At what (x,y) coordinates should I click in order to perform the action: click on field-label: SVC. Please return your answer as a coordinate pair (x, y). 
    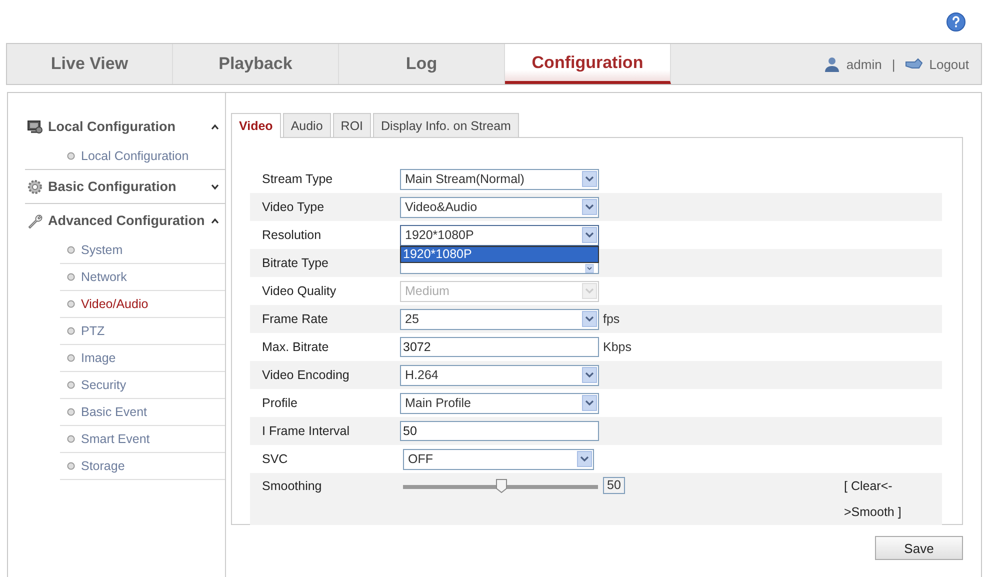
    Looking at the image, I should click on (275, 459).